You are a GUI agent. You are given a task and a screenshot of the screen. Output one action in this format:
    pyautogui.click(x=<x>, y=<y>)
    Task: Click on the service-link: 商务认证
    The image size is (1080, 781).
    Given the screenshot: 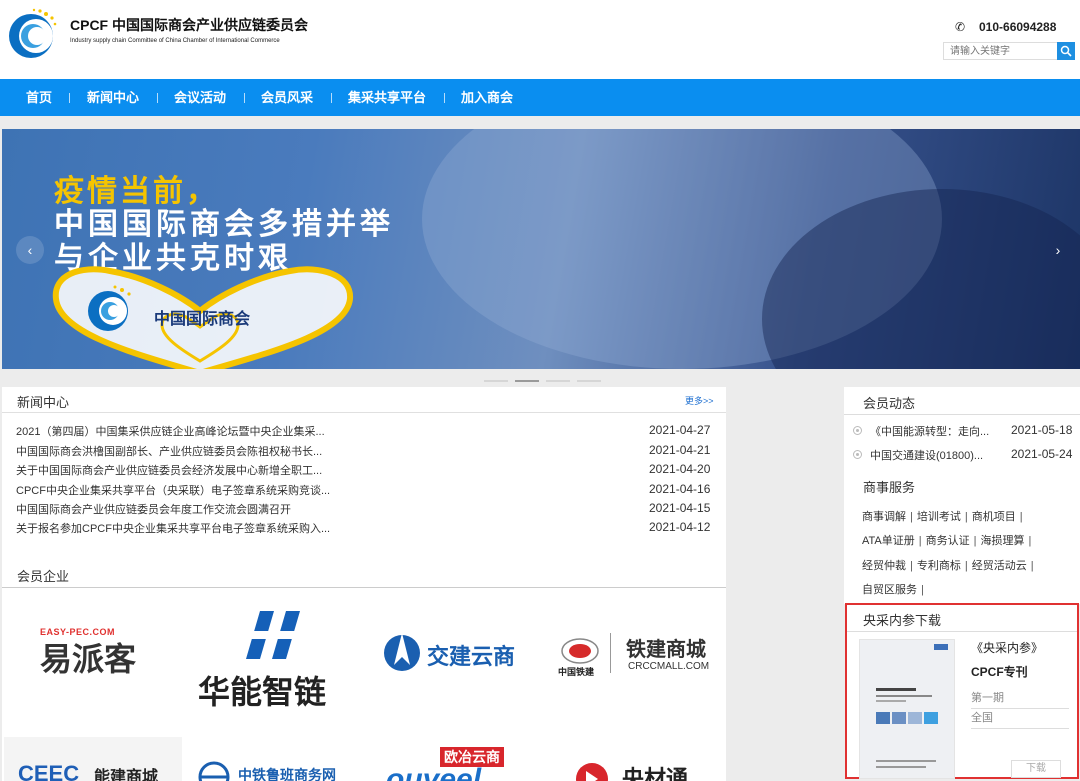 What is the action you would take?
    pyautogui.click(x=948, y=541)
    